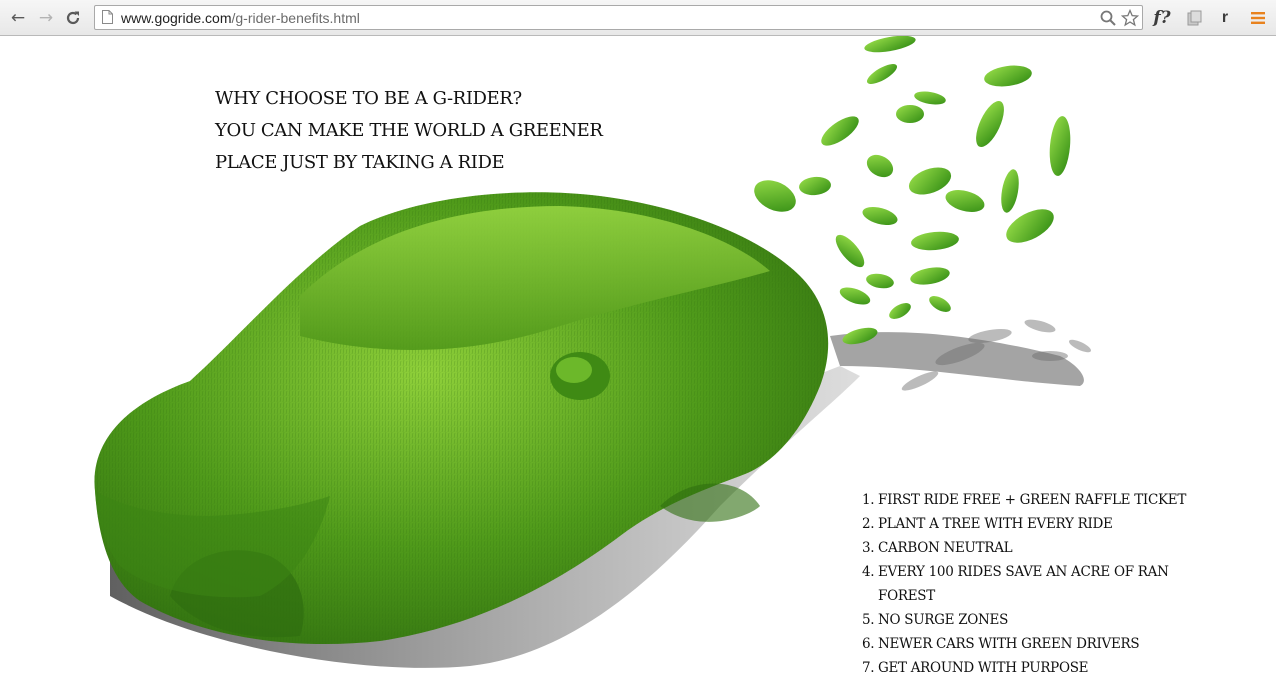 The width and height of the screenshot is (1276, 693). What do you see at coordinates (868, 548) in the screenshot?
I see `item-number: 3.` at bounding box center [868, 548].